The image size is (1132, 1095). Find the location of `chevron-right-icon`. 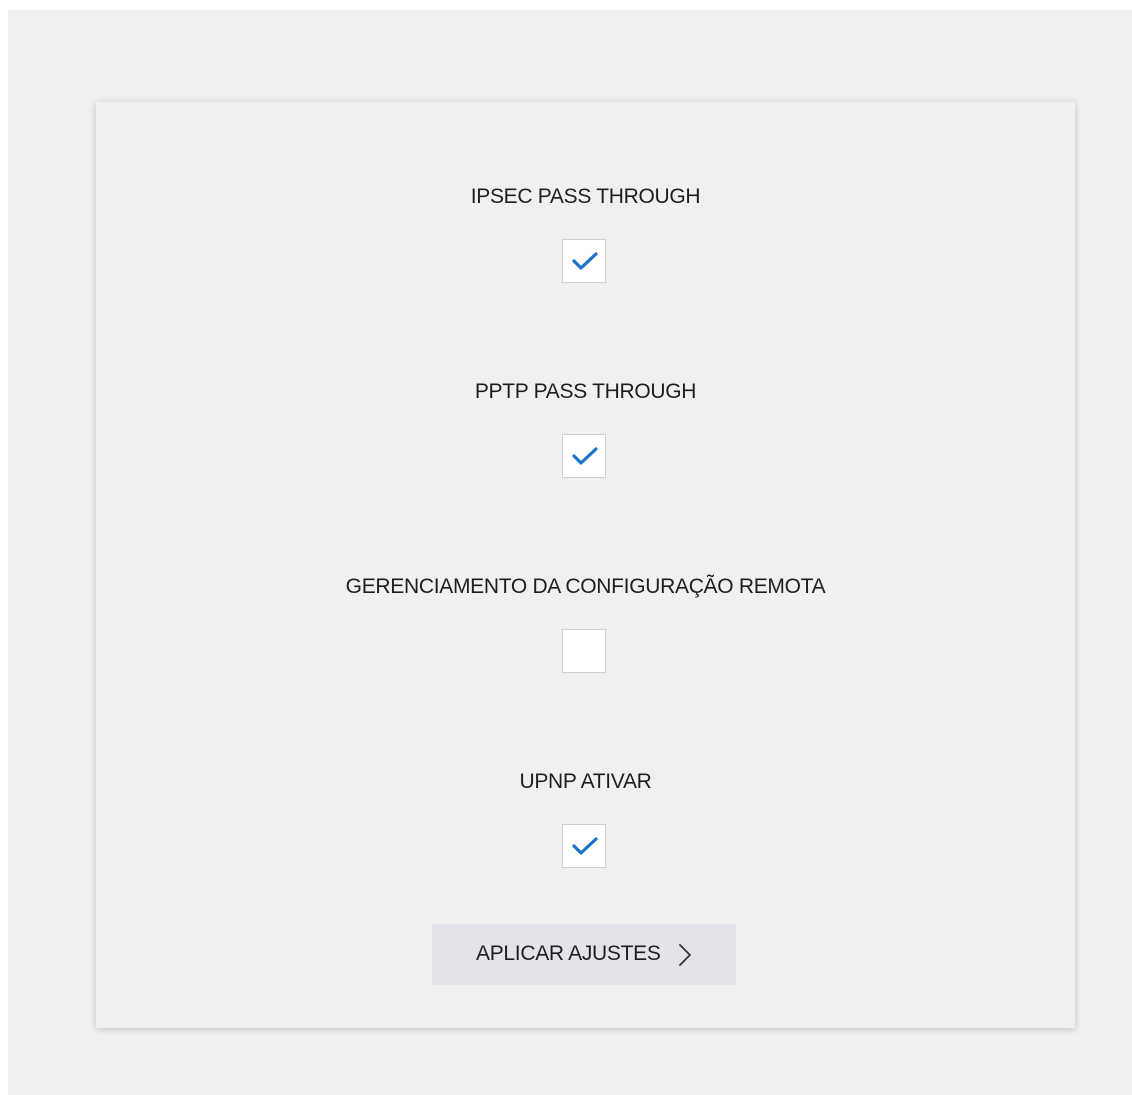

chevron-right-icon is located at coordinates (685, 955).